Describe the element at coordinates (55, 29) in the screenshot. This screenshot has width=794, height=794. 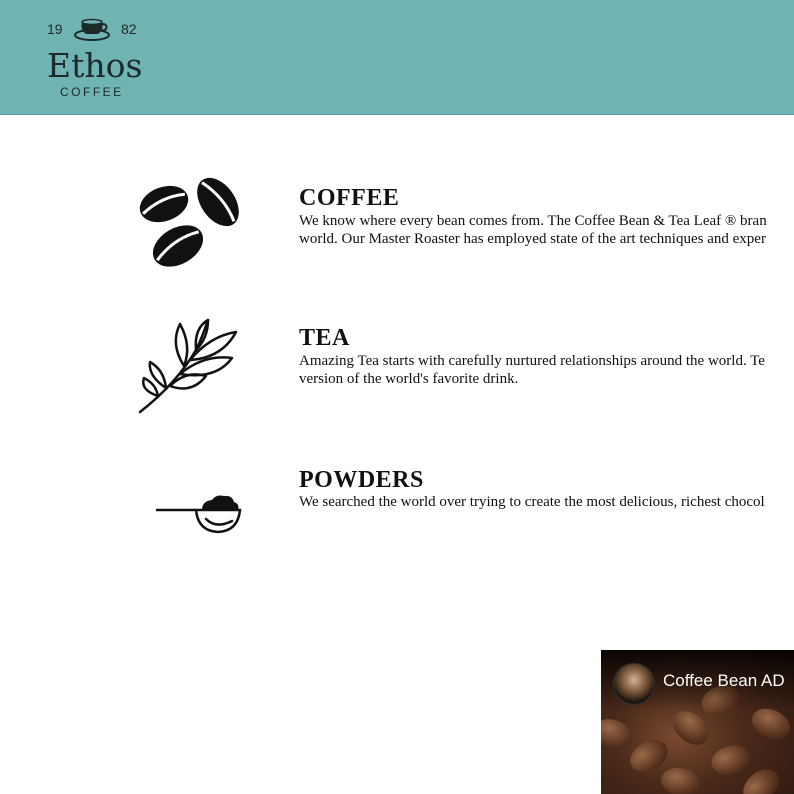
I see `logo-year-left: 19` at that location.